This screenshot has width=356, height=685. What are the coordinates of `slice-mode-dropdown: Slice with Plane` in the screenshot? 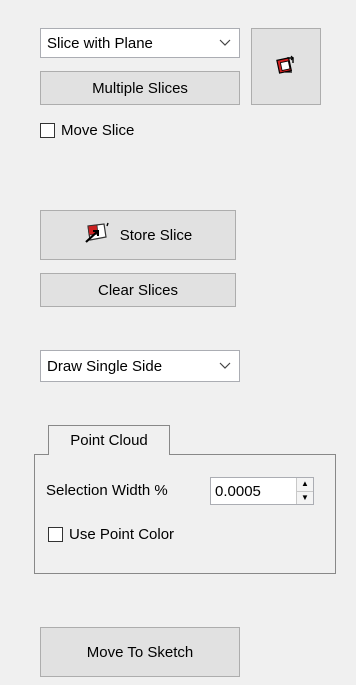 It's located at (140, 43).